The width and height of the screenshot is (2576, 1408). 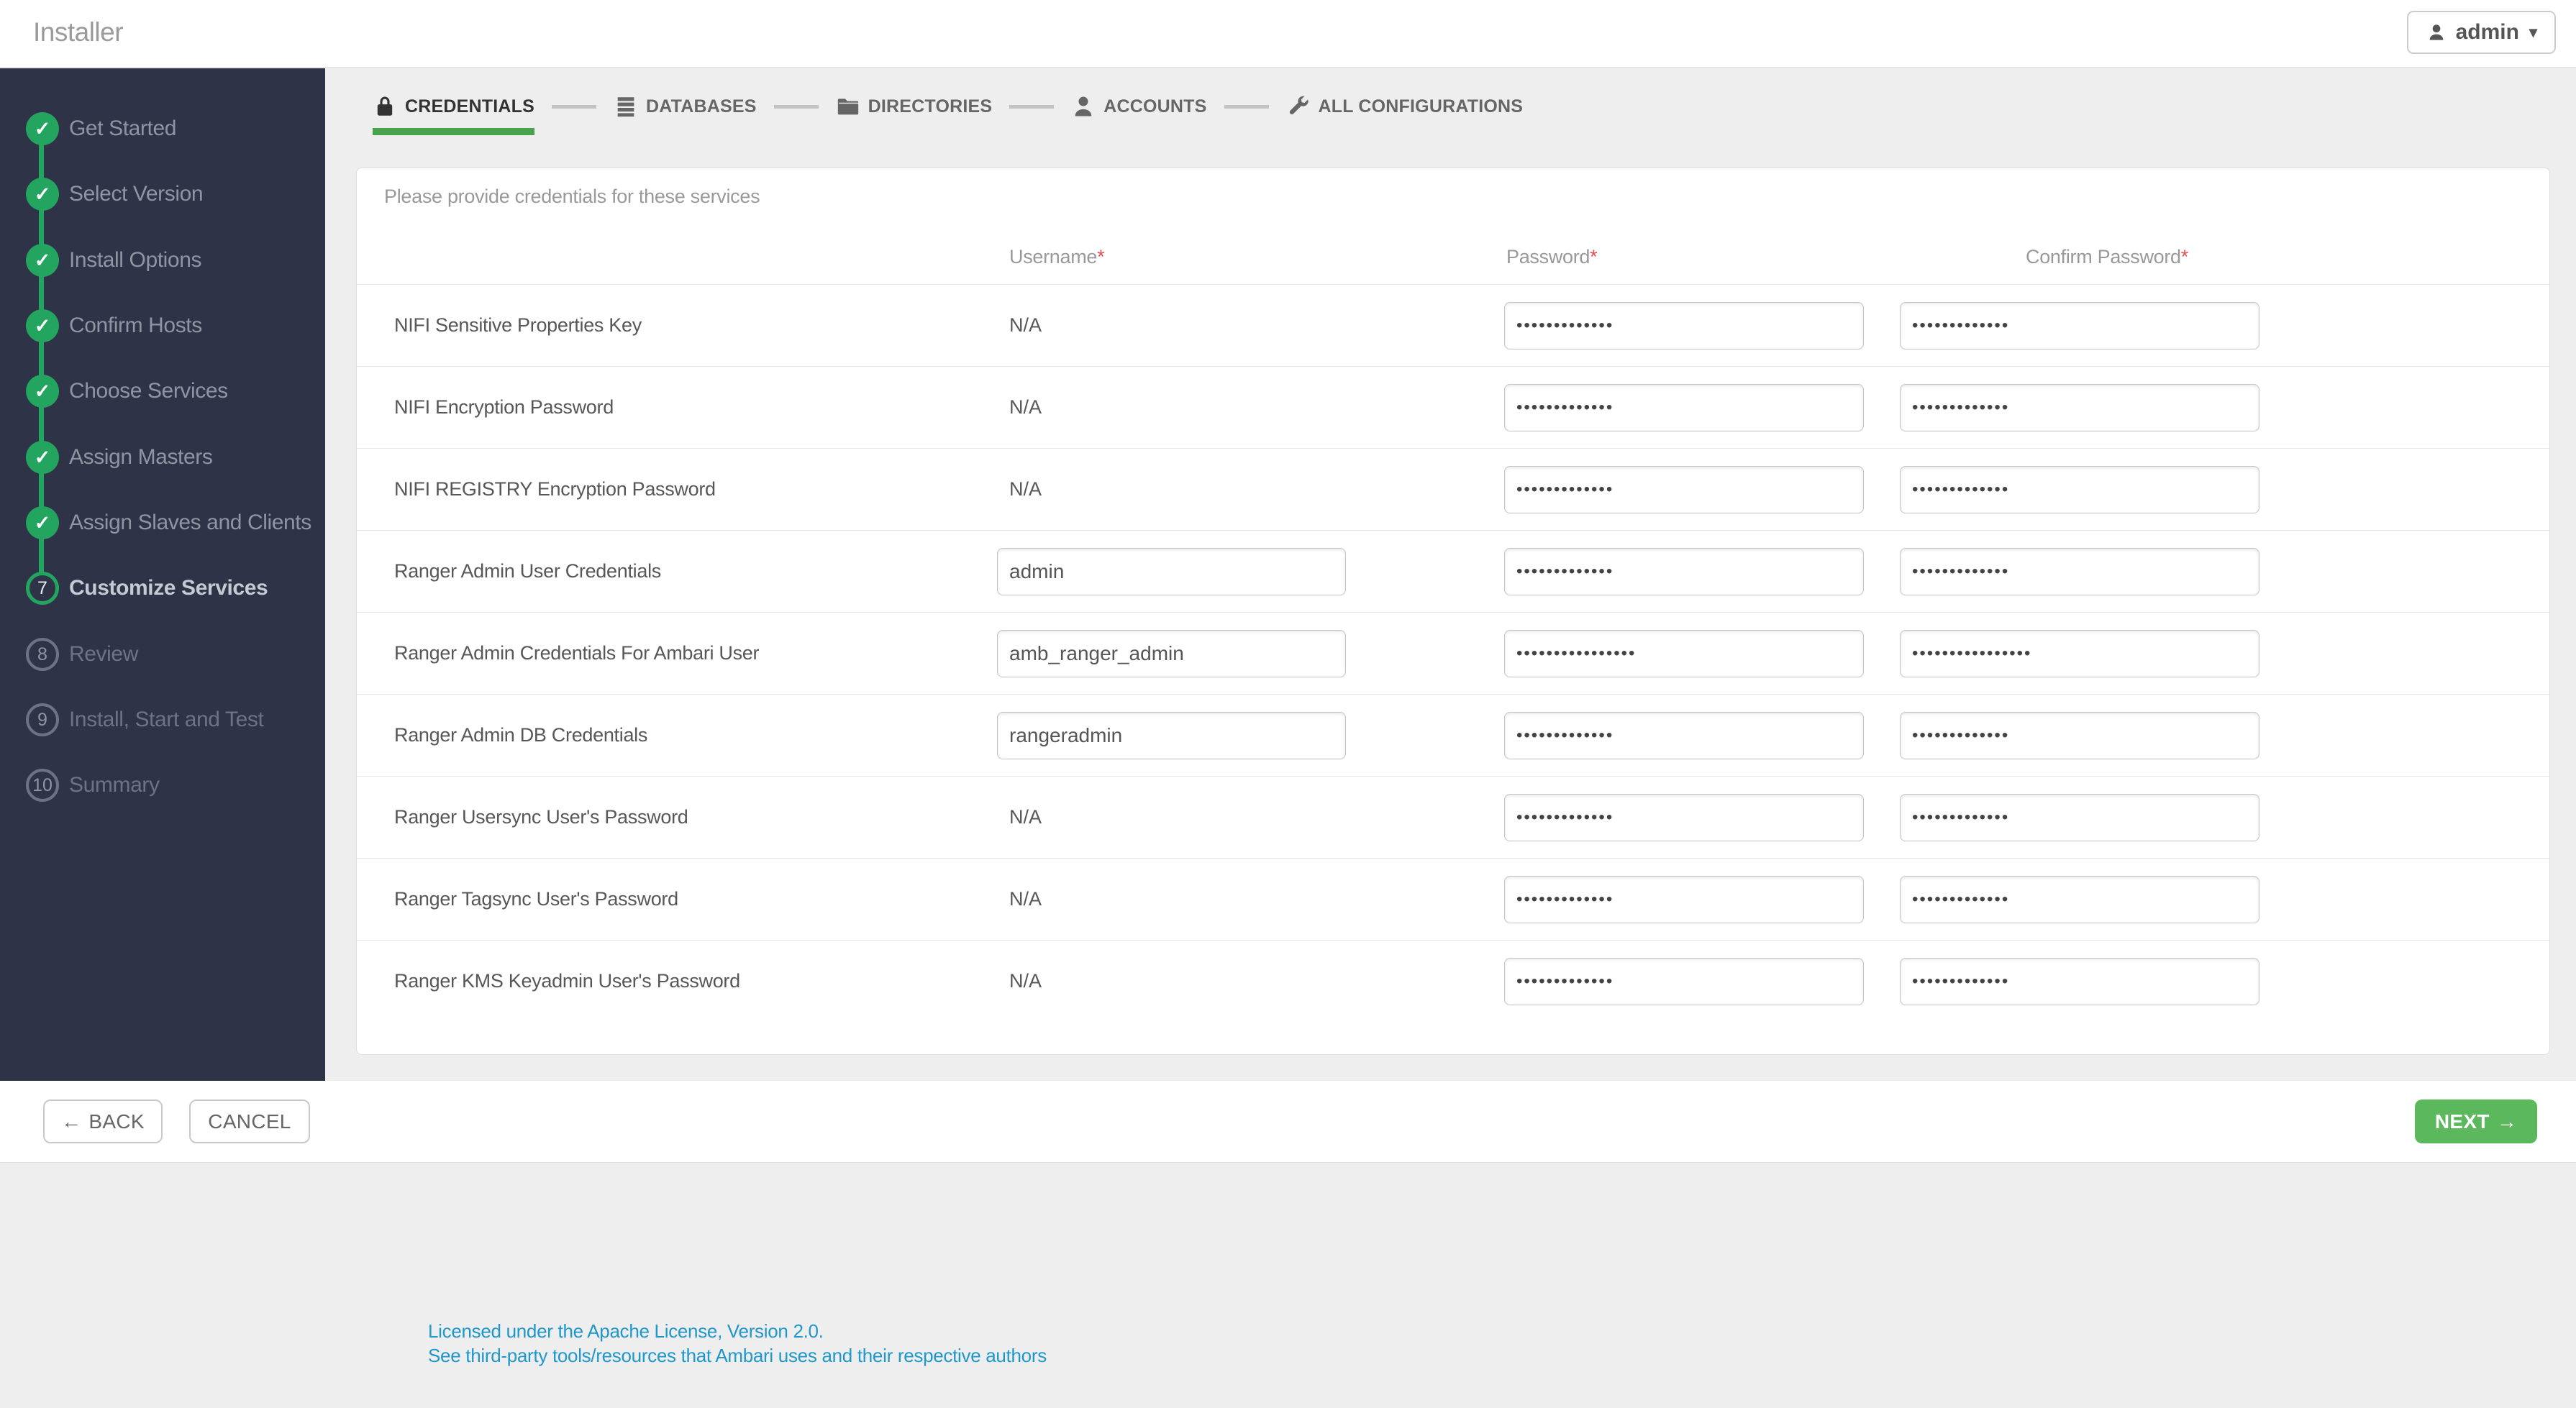 What do you see at coordinates (1453, 981) in the screenshot?
I see `table-row: Ranger KMS Keyadmin User's Password N/A` at bounding box center [1453, 981].